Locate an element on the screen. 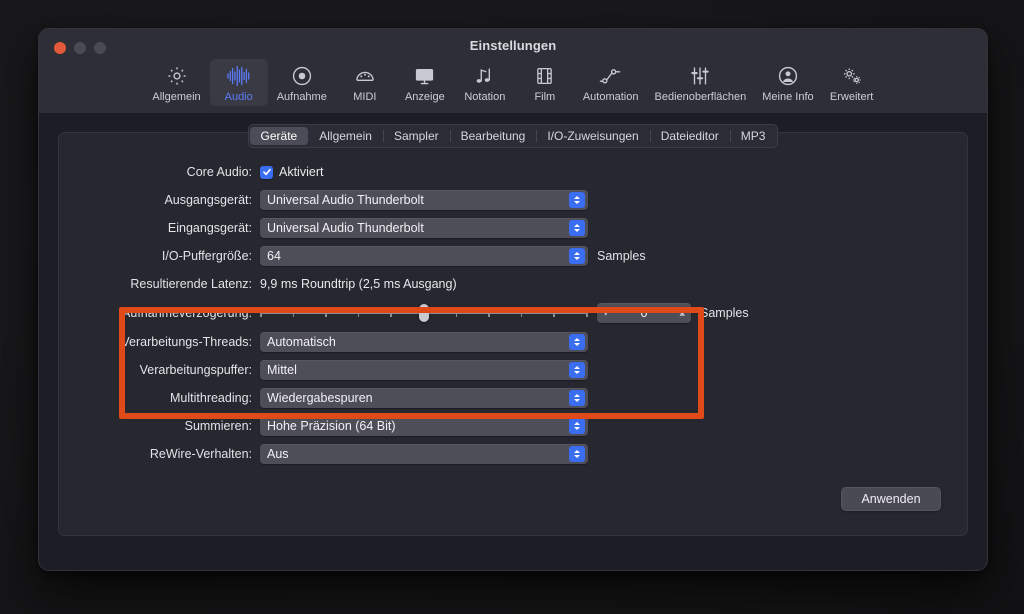 The image size is (1024, 614). output-device-label: Ausgangsgerät: is located at coordinates (208, 200).